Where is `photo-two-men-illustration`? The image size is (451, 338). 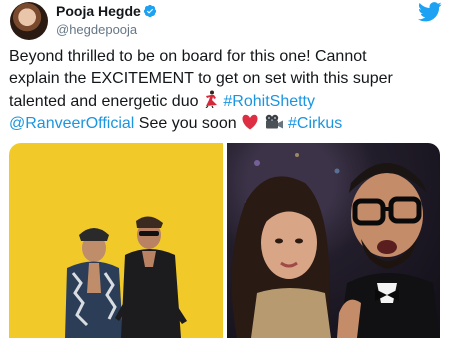
photo-two-men-illustration is located at coordinates (126, 277).